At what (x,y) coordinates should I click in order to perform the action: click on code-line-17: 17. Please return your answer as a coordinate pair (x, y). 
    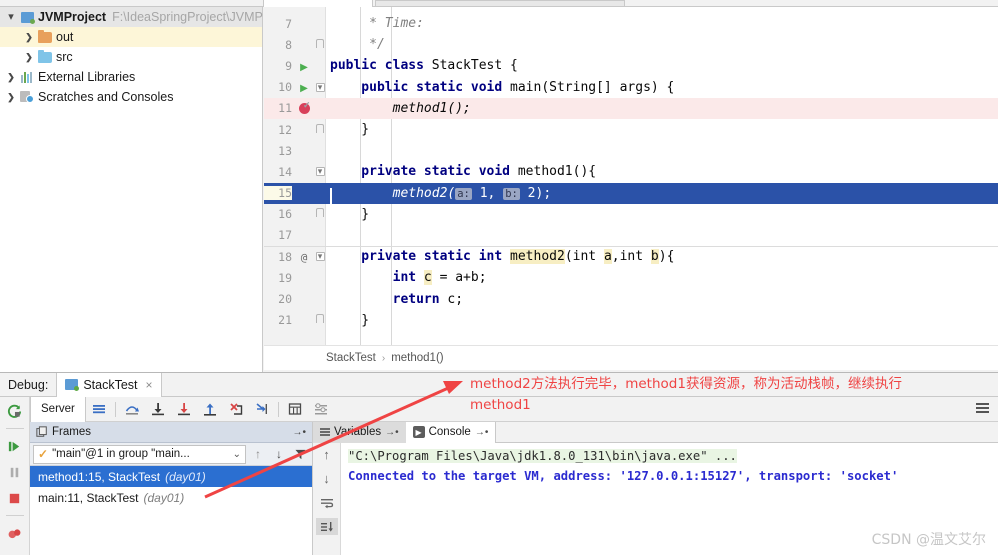
    Looking at the image, I should click on (631, 235).